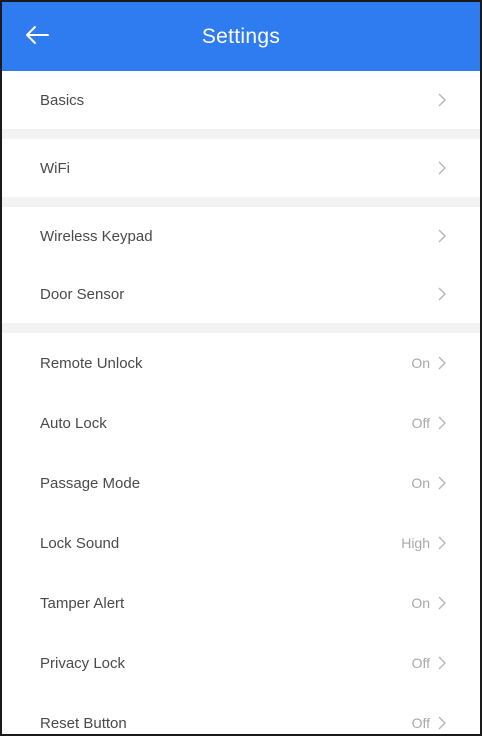 Image resolution: width=482 pixels, height=736 pixels. What do you see at coordinates (241, 483) in the screenshot?
I see `settings-row-passage-mode: Passage Mode On` at bounding box center [241, 483].